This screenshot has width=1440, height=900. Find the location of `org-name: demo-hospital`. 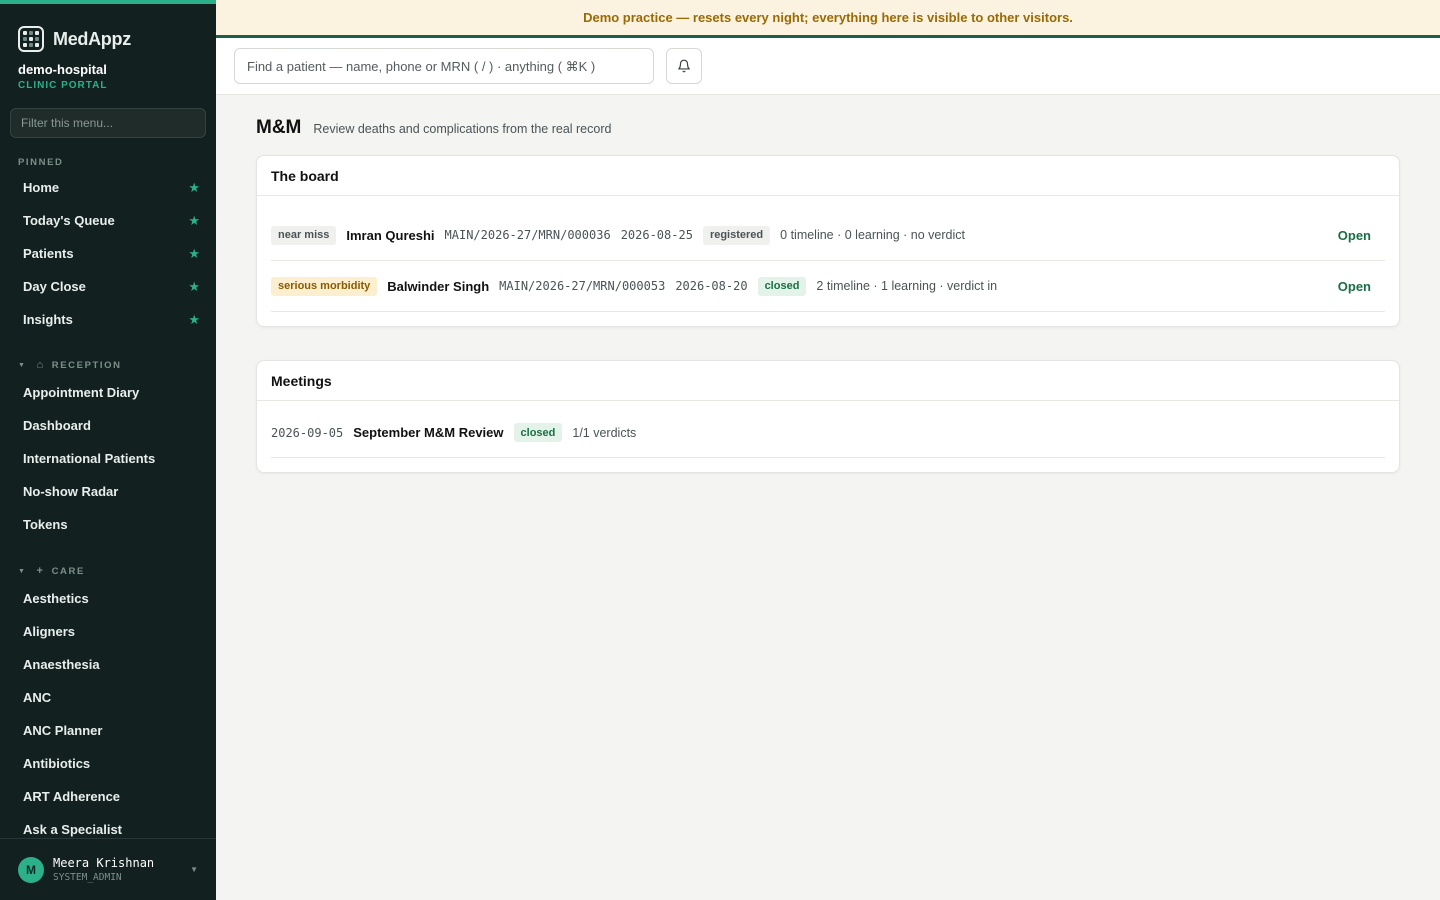

org-name: demo-hospital is located at coordinates (62, 69).